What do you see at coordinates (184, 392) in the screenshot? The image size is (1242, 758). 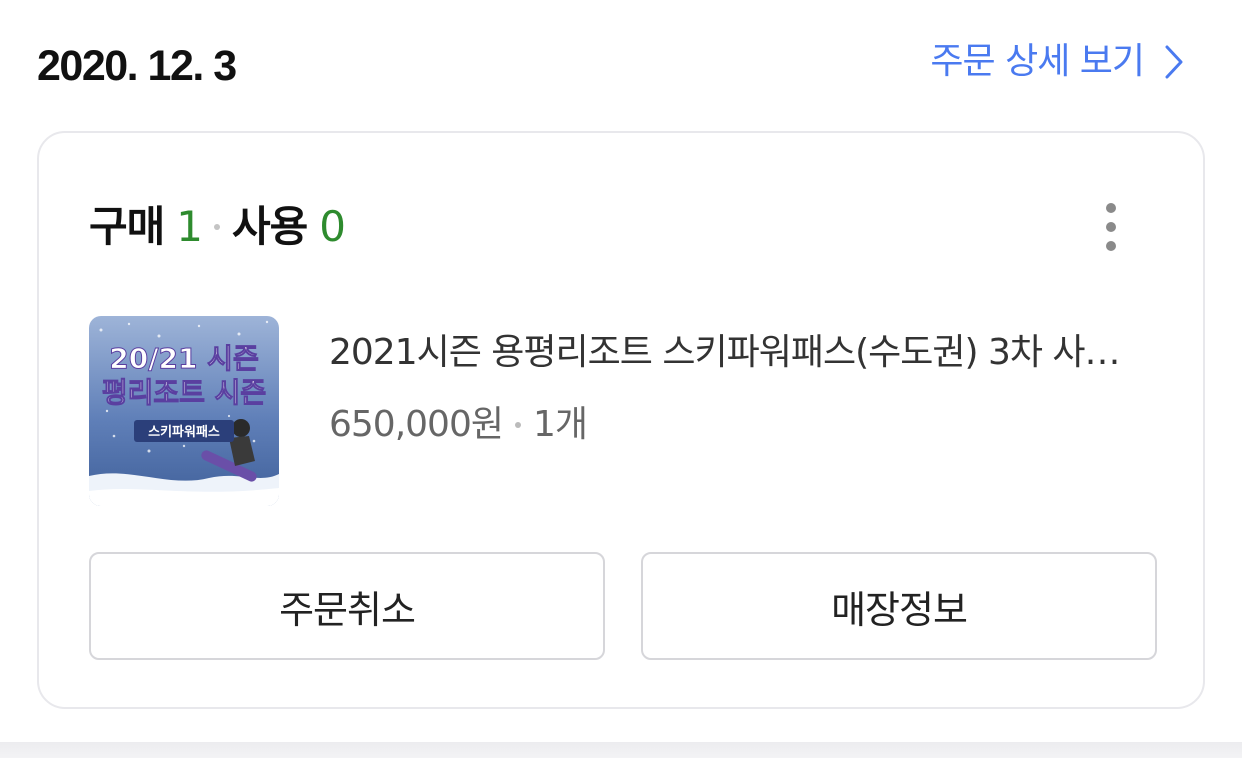 I see `thumbnail-line2: 평리조트 시즌` at bounding box center [184, 392].